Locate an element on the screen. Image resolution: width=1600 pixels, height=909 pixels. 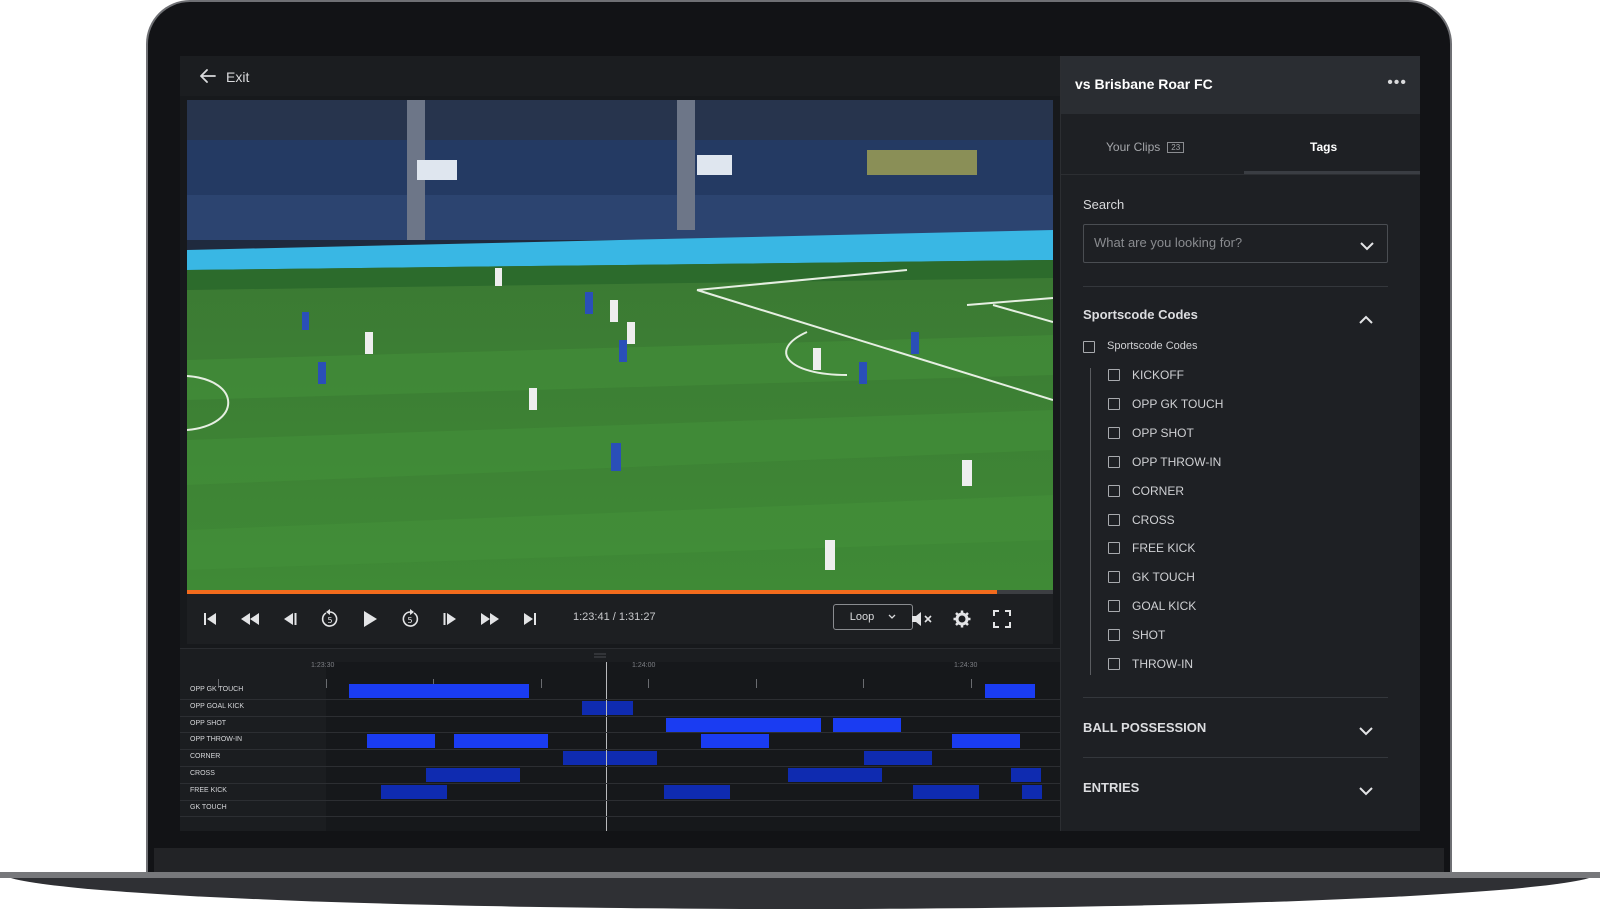
fullscreen-icon is located at coordinates (1002, 619).